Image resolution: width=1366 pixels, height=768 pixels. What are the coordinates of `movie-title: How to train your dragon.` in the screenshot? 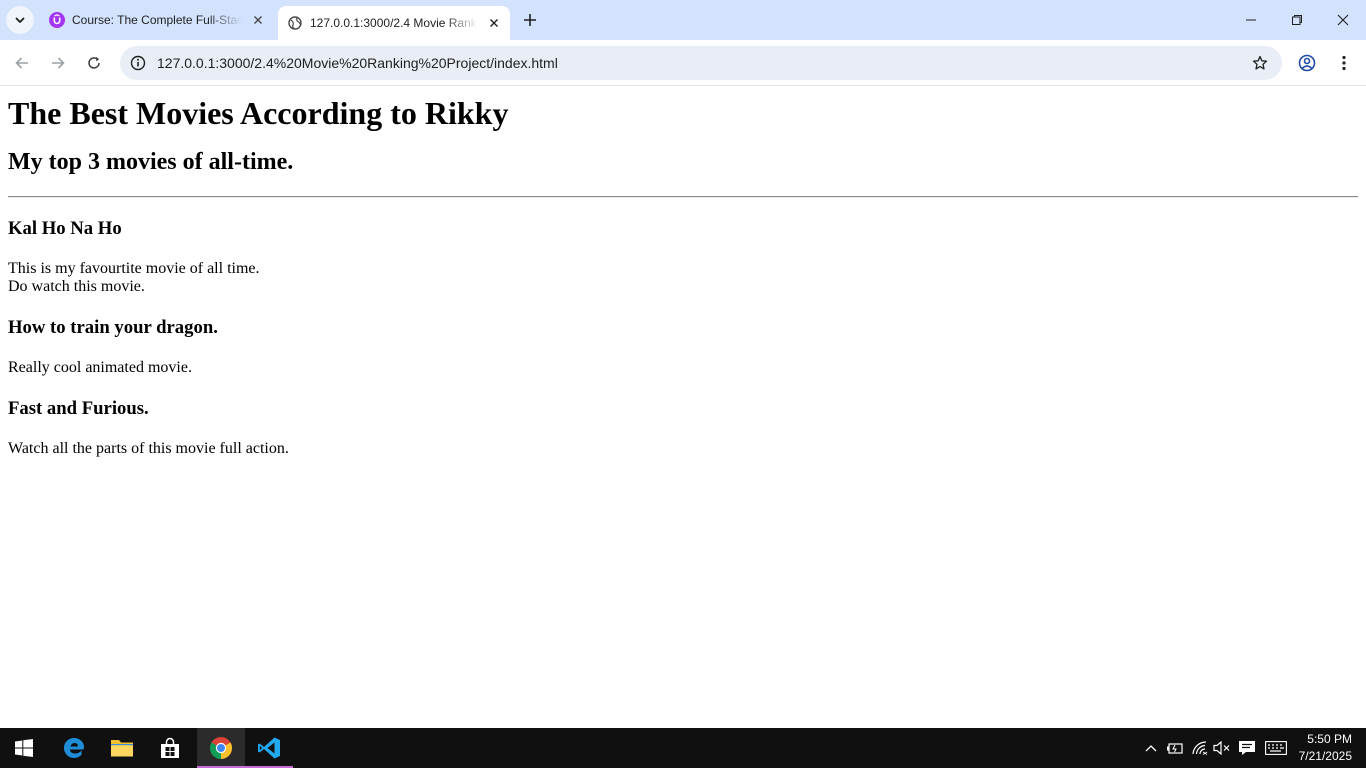 It's located at (113, 327).